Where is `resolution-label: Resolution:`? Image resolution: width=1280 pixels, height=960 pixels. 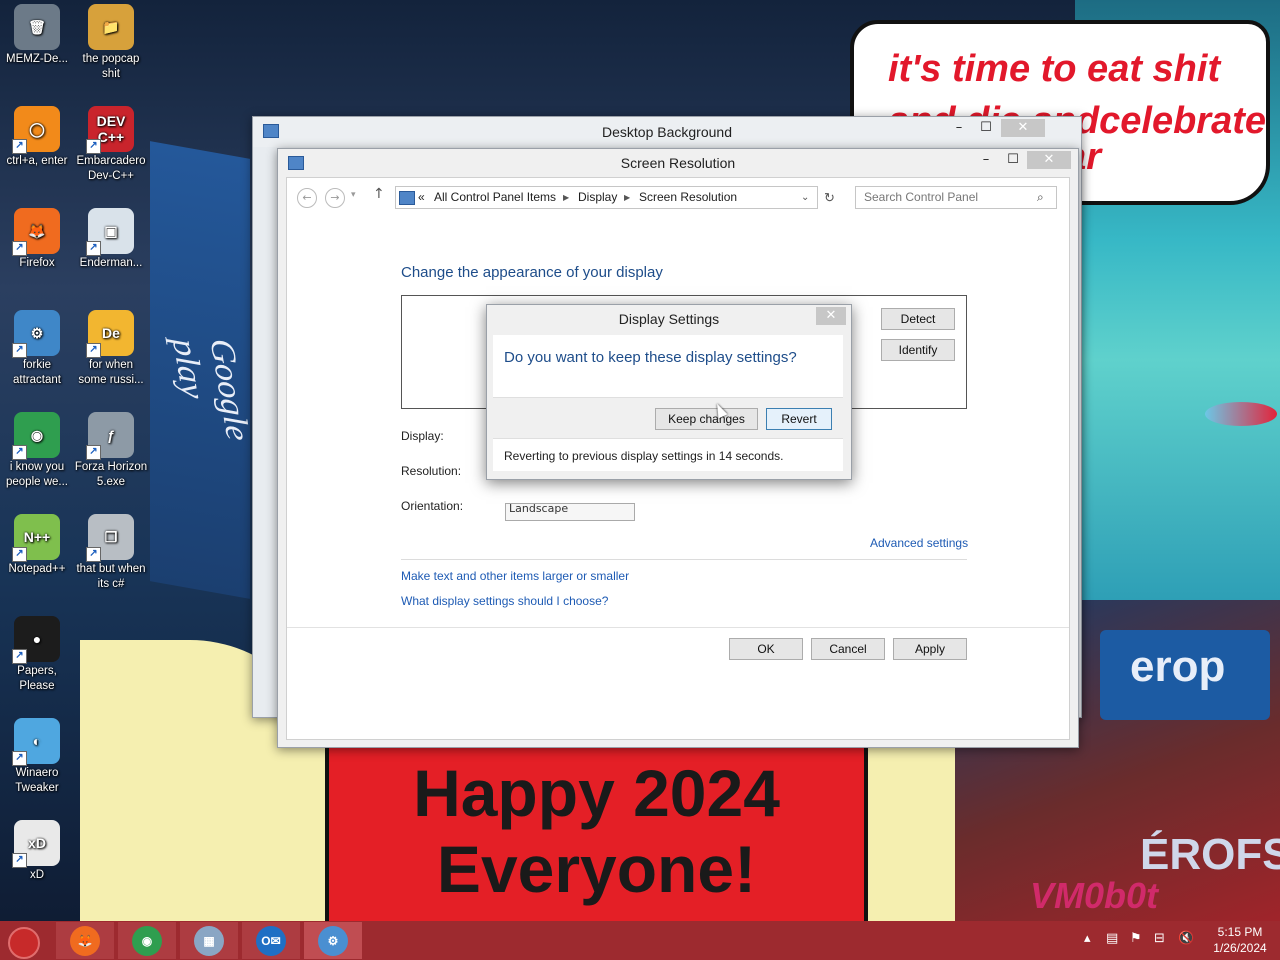 resolution-label: Resolution: is located at coordinates (431, 471).